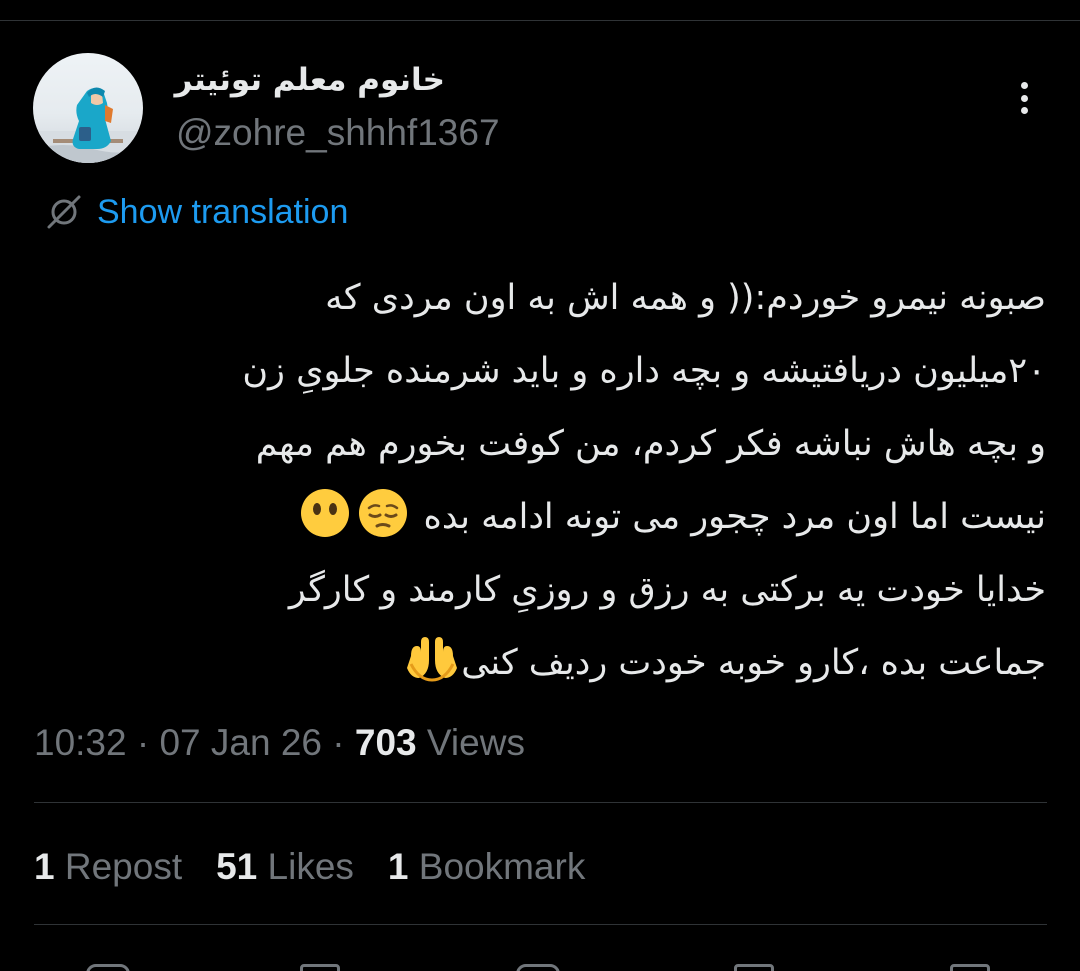 This screenshot has width=1080, height=971. Describe the element at coordinates (123, 866) in the screenshot. I see `reposts-label: Repost` at that location.